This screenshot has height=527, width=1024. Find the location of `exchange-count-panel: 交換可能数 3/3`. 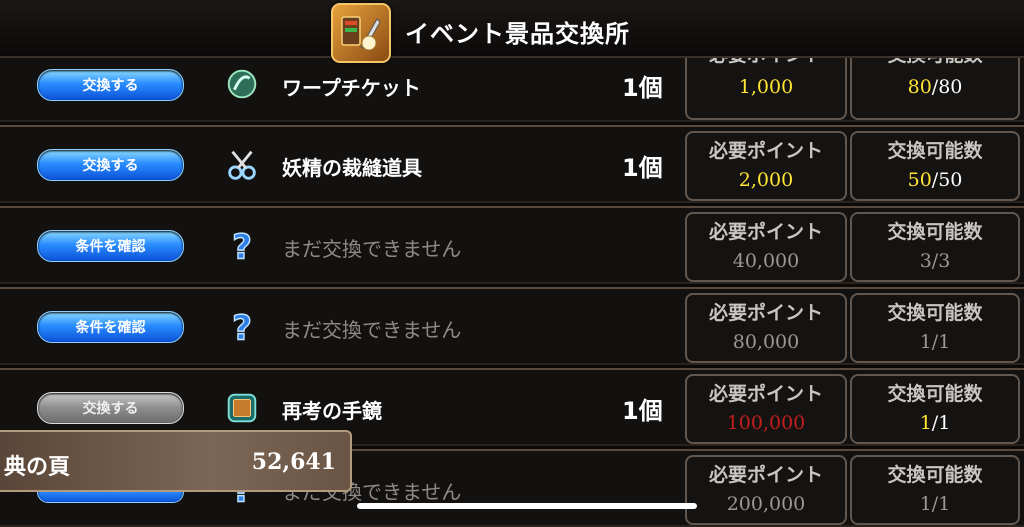

exchange-count-panel: 交換可能数 3/3 is located at coordinates (935, 247).